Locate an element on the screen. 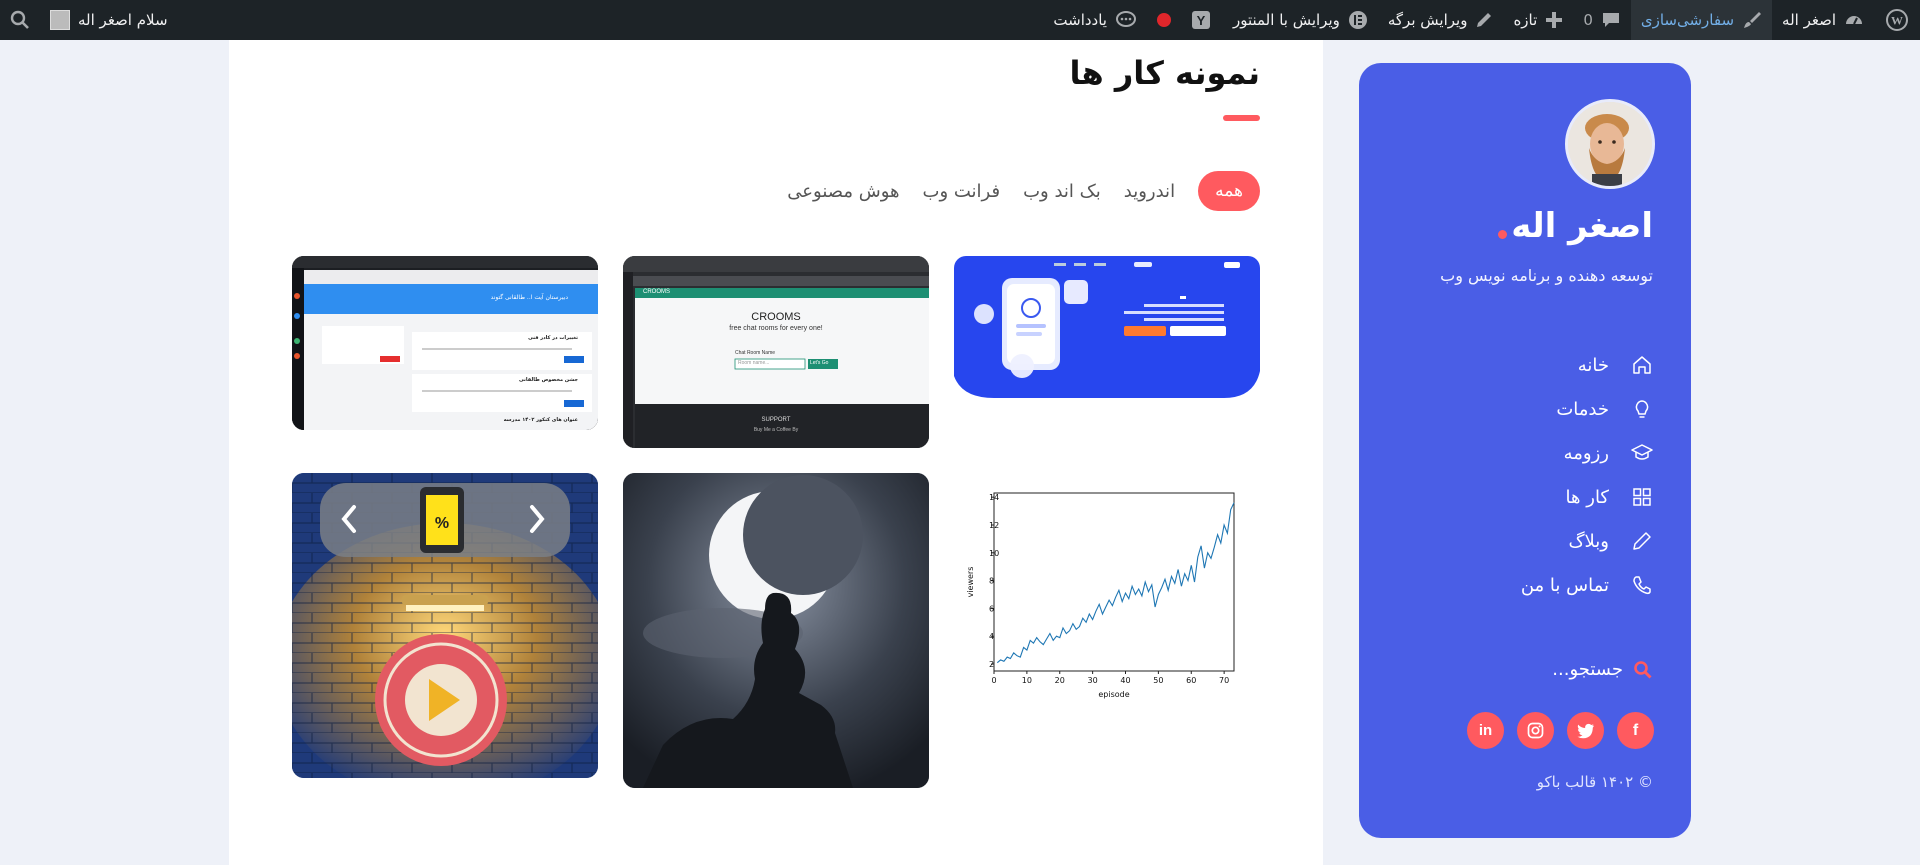 The image size is (1920, 865). sidebar-item-label: خانه is located at coordinates (1593, 365).